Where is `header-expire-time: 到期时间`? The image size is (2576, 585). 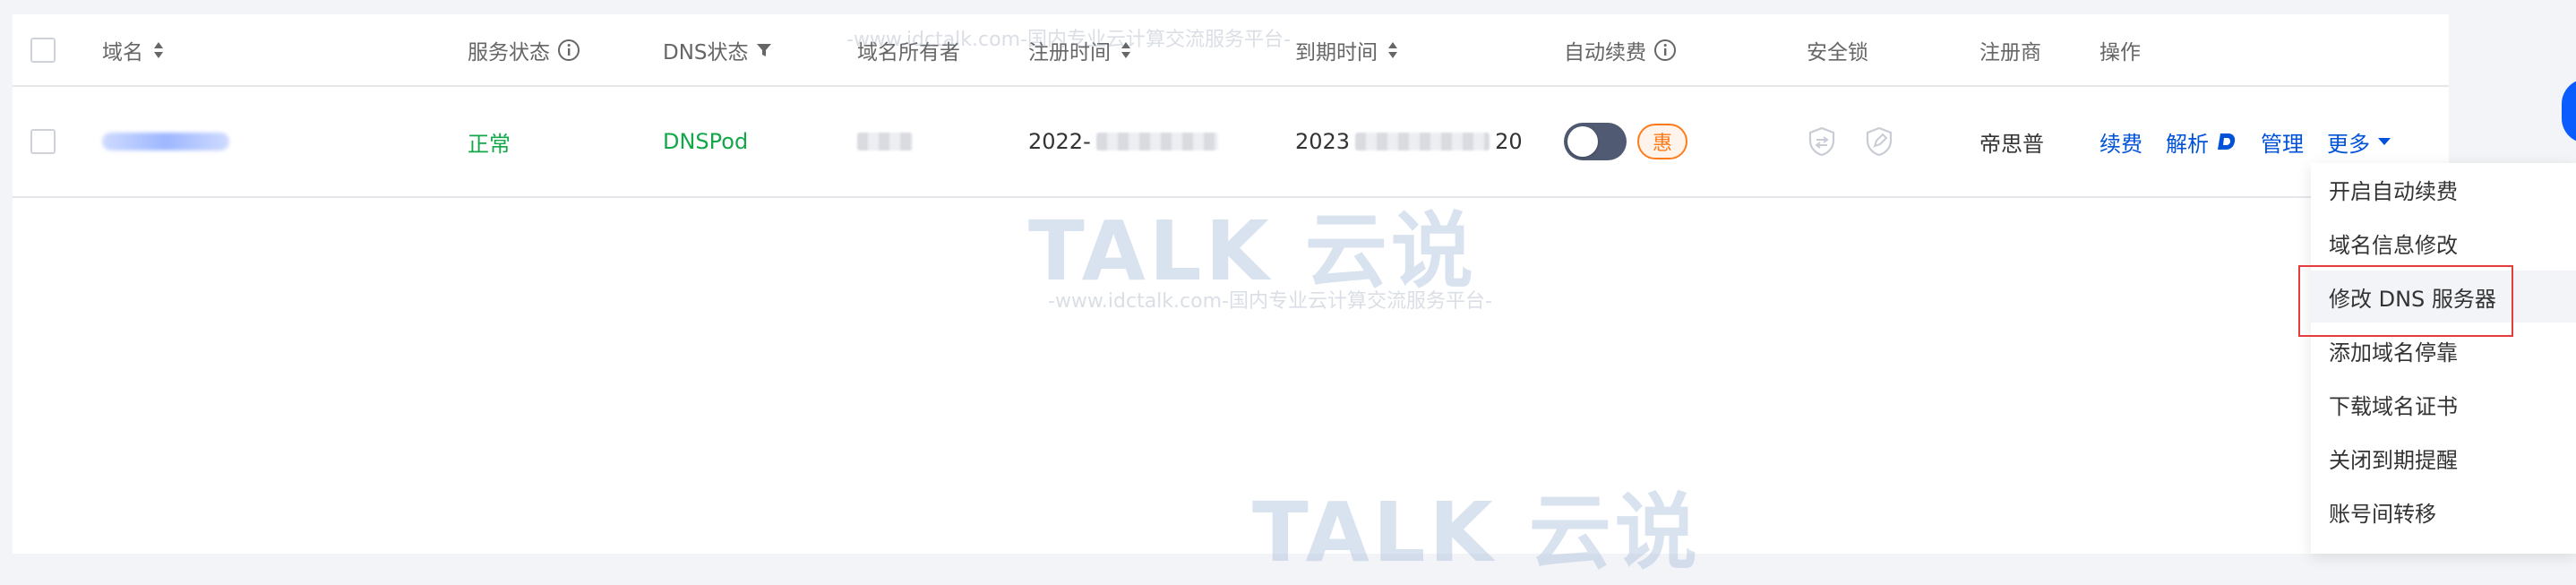 header-expire-time: 到期时间 is located at coordinates (1347, 49).